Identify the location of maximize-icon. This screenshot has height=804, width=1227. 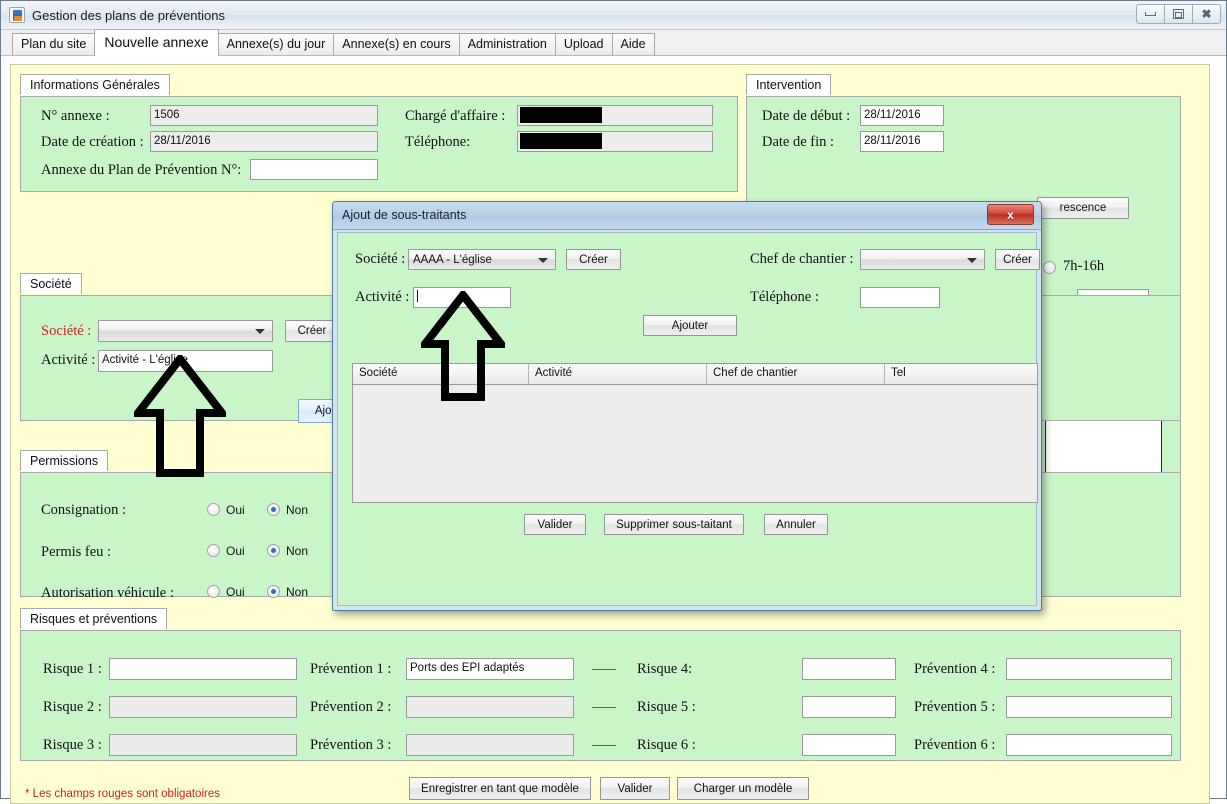
(1178, 14).